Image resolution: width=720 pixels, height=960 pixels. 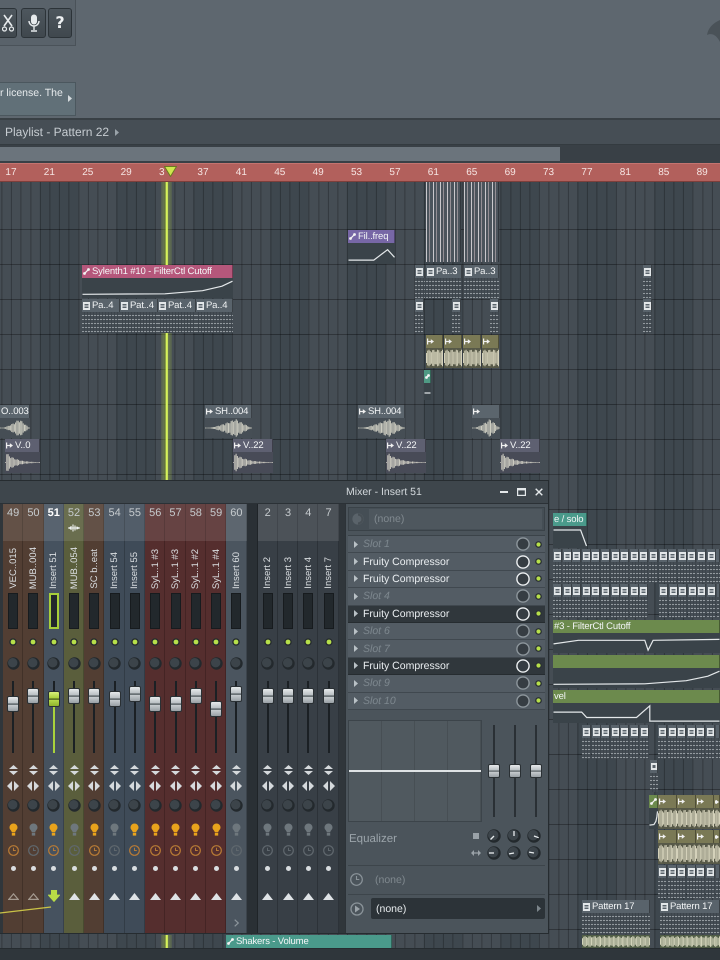 I want to click on close-icon, so click(x=539, y=492).